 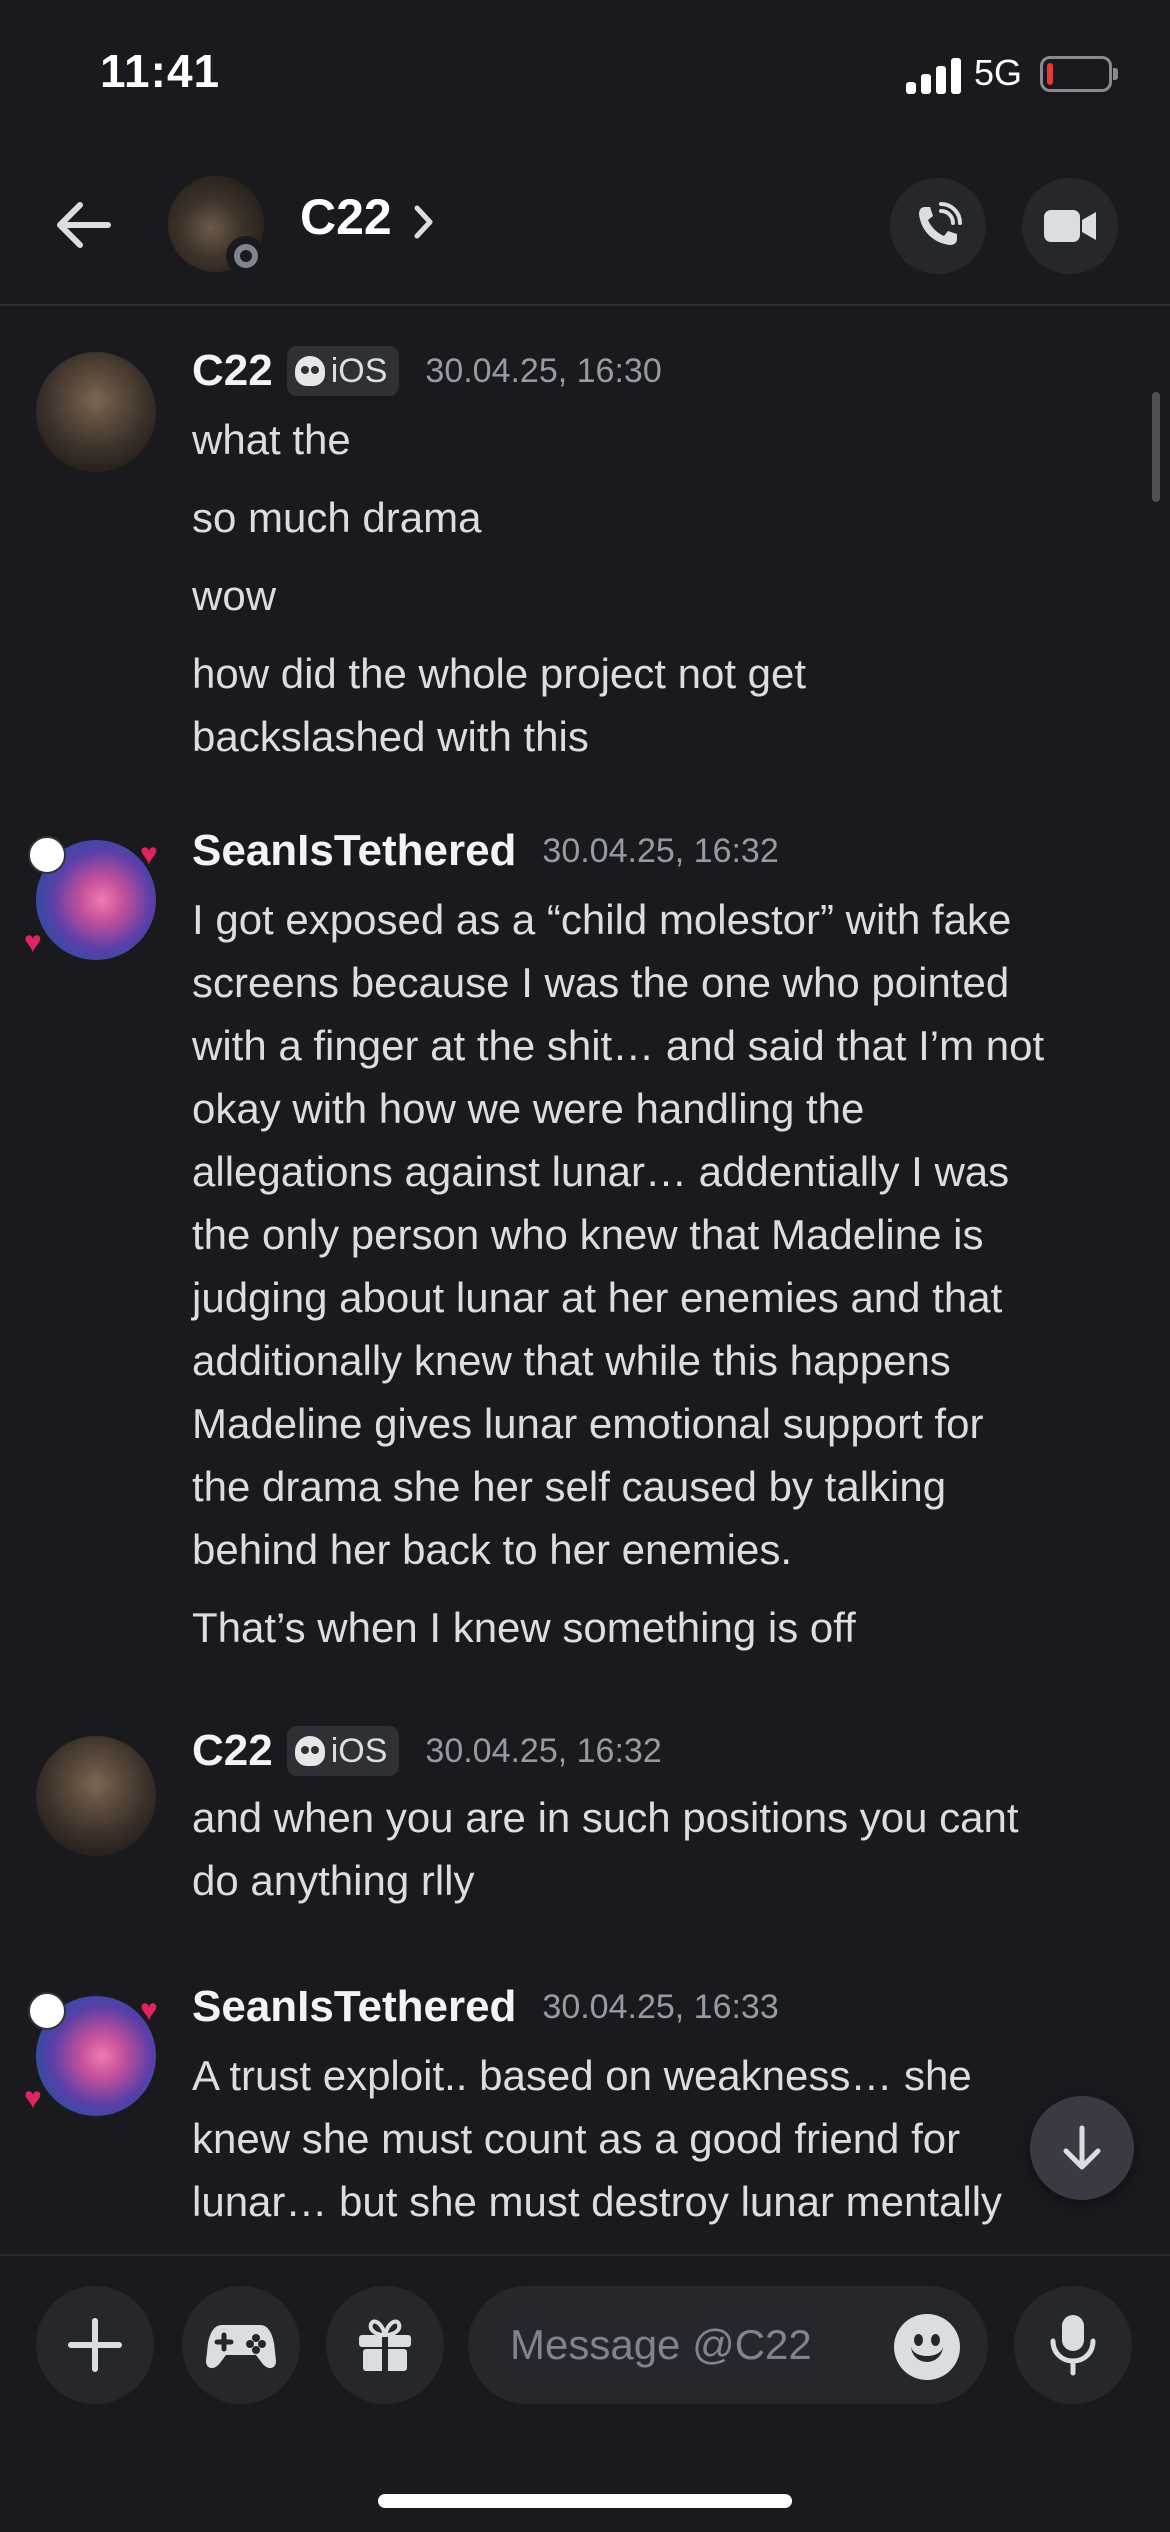 What do you see at coordinates (662, 439) in the screenshot?
I see `message-line: what the` at bounding box center [662, 439].